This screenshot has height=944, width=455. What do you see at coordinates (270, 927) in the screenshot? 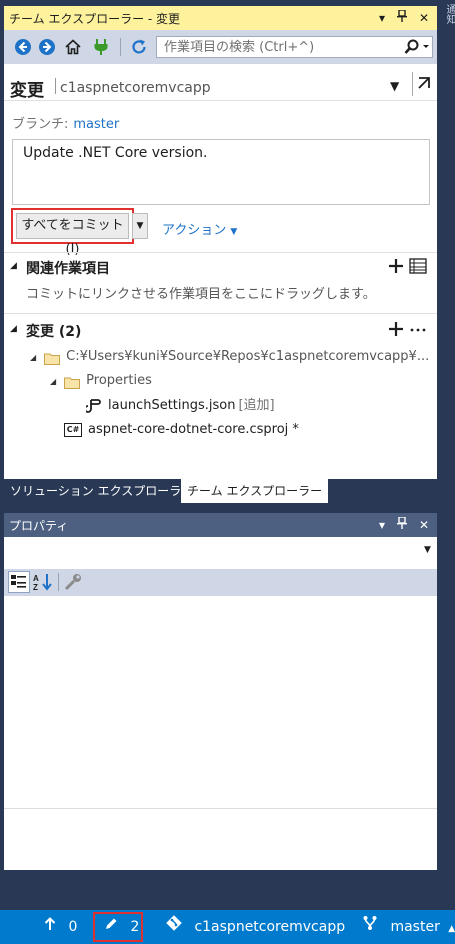
I see `status-repo-name: c1aspnetcoremvcapp` at bounding box center [270, 927].